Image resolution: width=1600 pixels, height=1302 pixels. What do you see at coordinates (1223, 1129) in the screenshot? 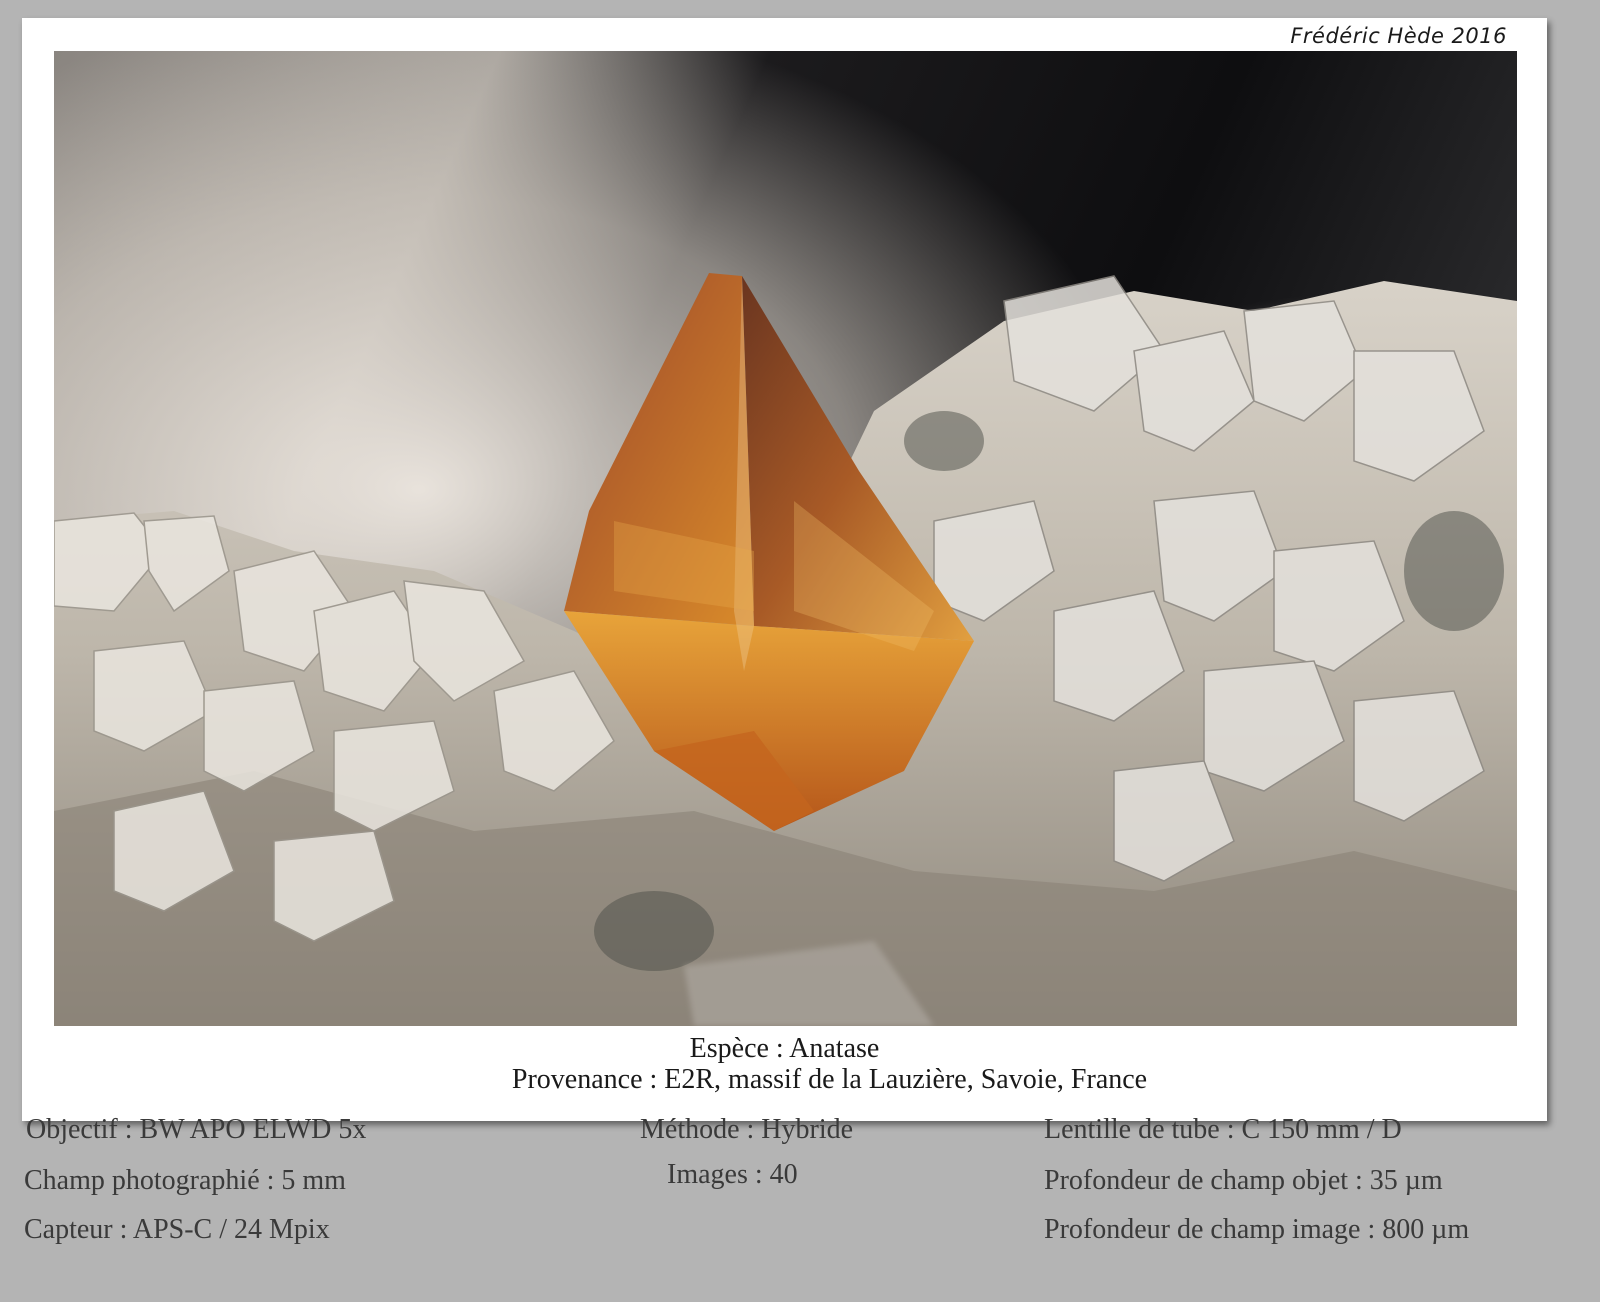
I see `spec-tube-lens: Lentille de tube : C 150 mm / D` at bounding box center [1223, 1129].